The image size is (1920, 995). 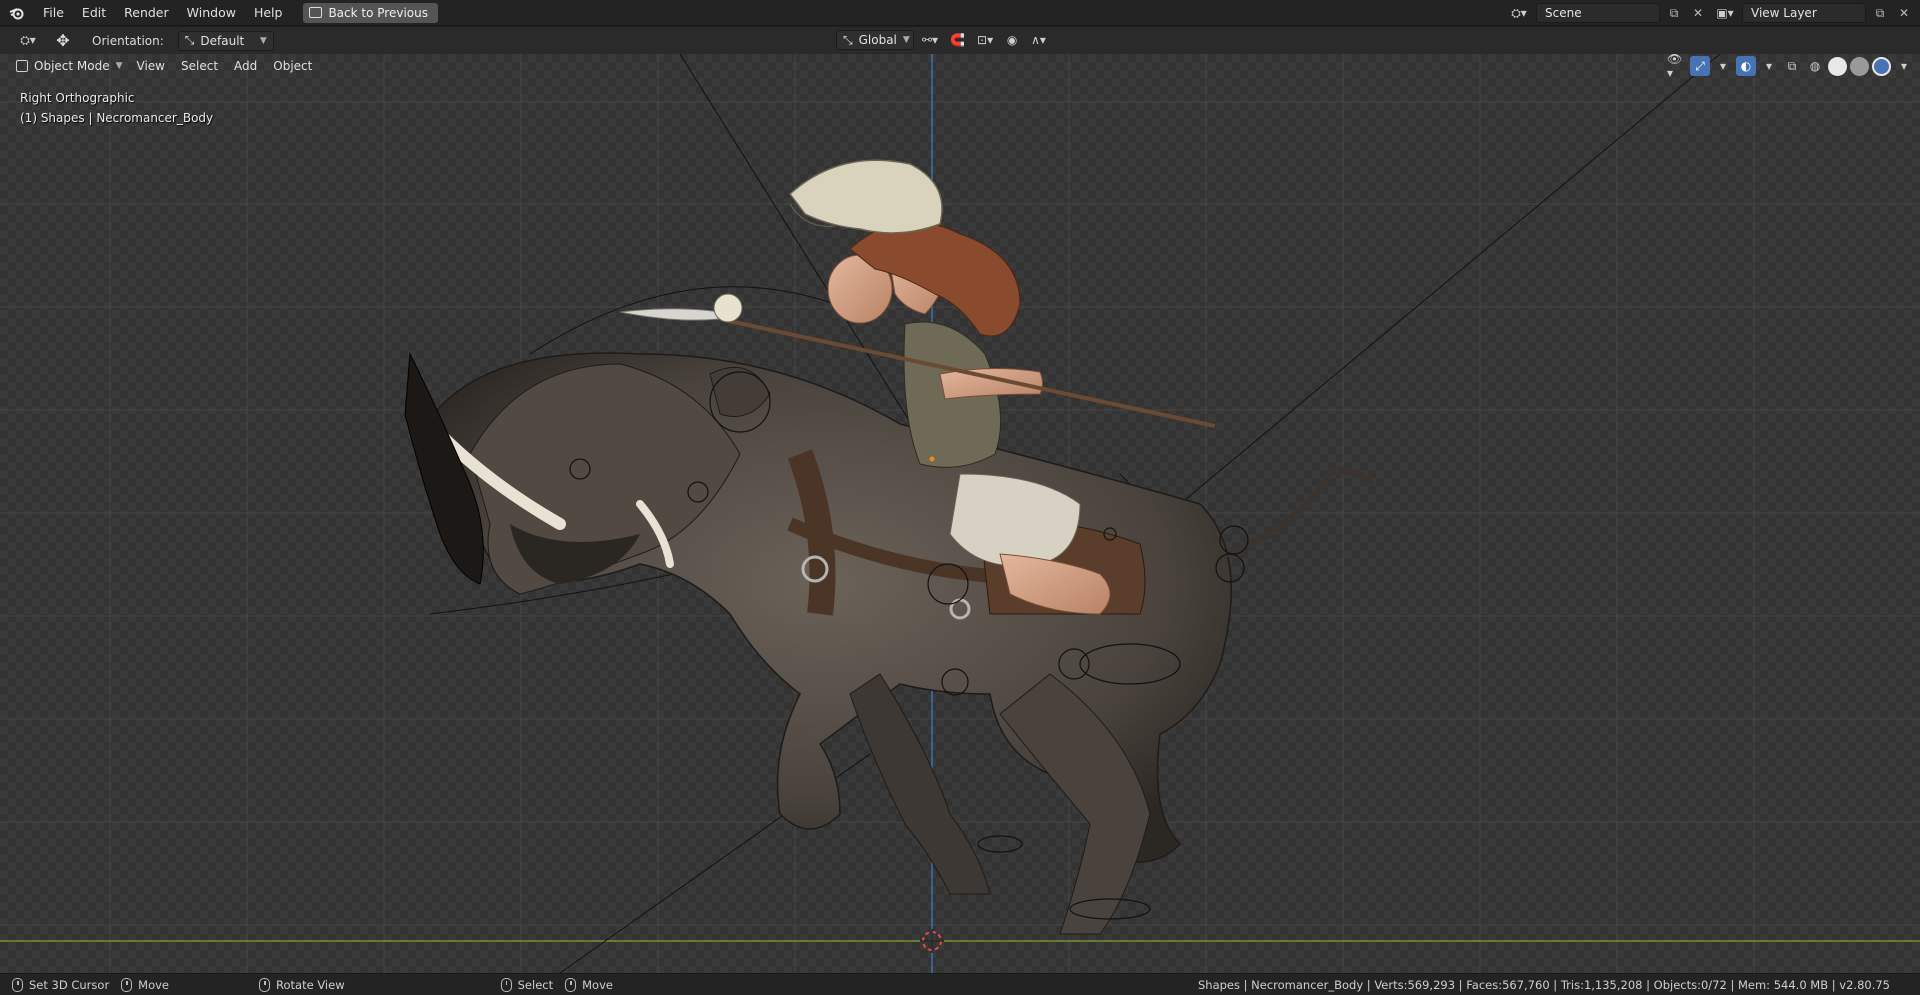 I want to click on viewport-display-controls: 👁▾ ⤢ ▾ ◐ ▾ ⧉ ◍ ▾, so click(x=1790, y=66).